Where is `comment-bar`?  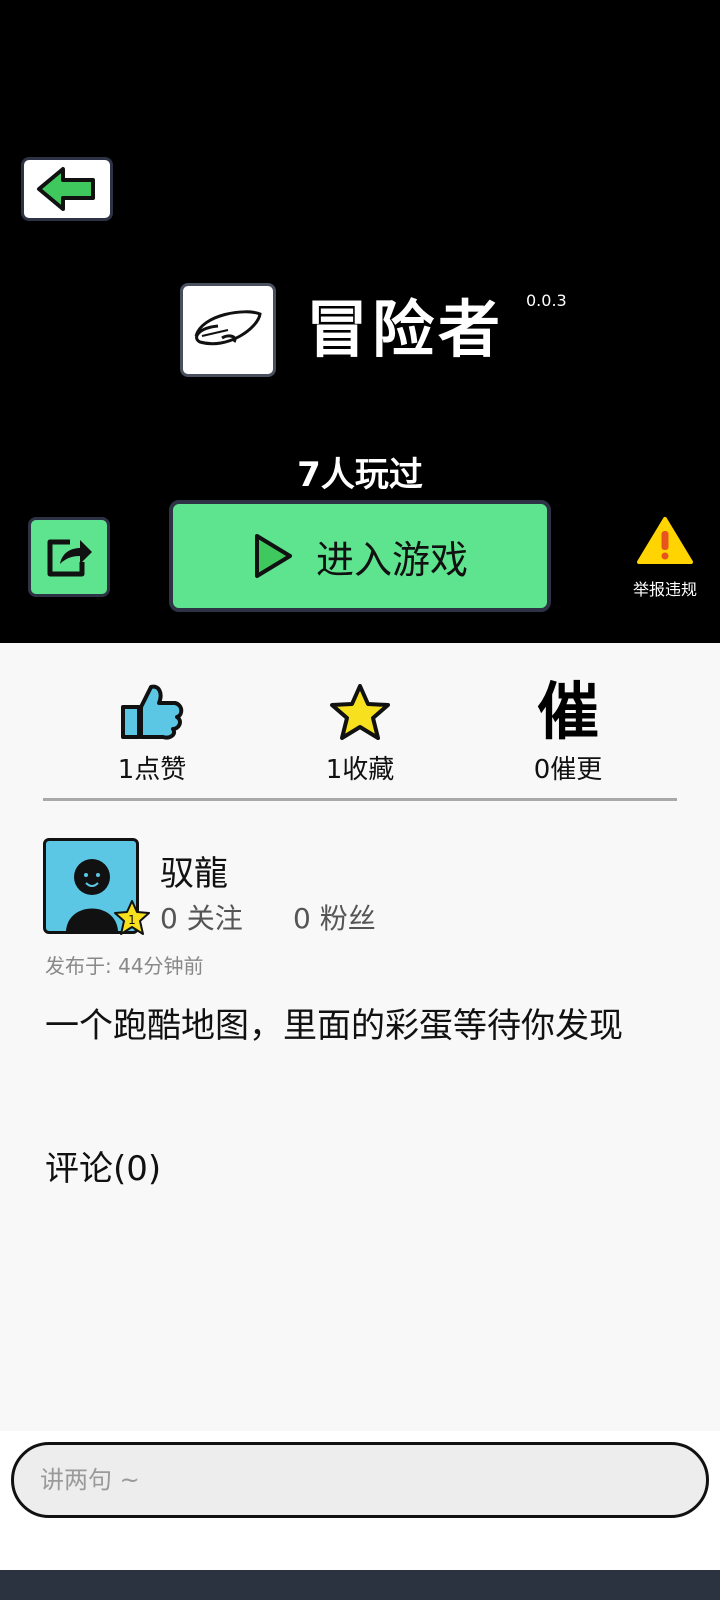
comment-bar is located at coordinates (360, 1500).